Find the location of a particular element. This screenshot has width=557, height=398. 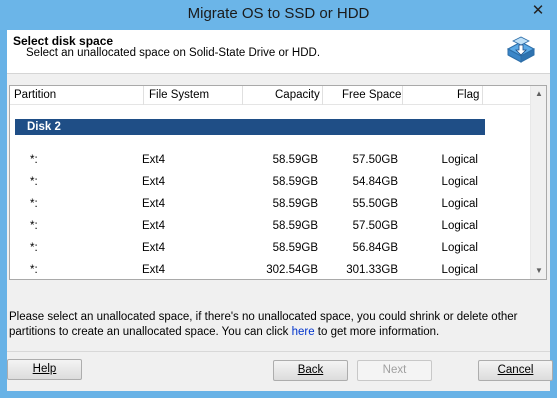

table-row: *: Ext4 302.54GB 301.33GB Logical is located at coordinates (270, 274).